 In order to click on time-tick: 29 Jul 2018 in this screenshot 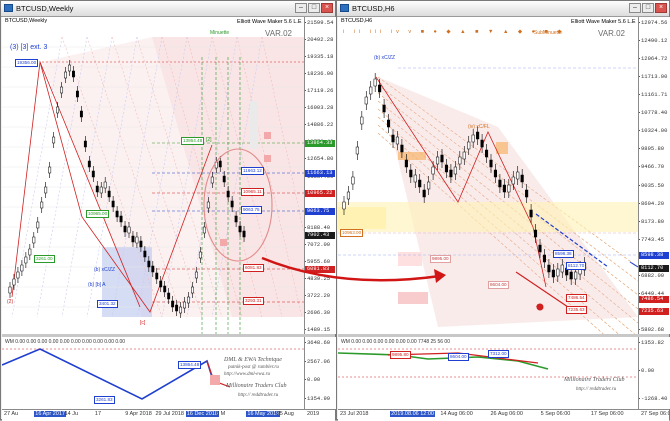, I will do `click(169, 414)`.